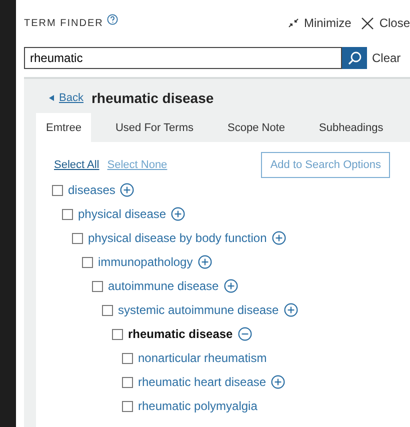 The height and width of the screenshot is (427, 410). Describe the element at coordinates (64, 23) in the screenshot. I see `panel-title: TERM FINDER` at that location.